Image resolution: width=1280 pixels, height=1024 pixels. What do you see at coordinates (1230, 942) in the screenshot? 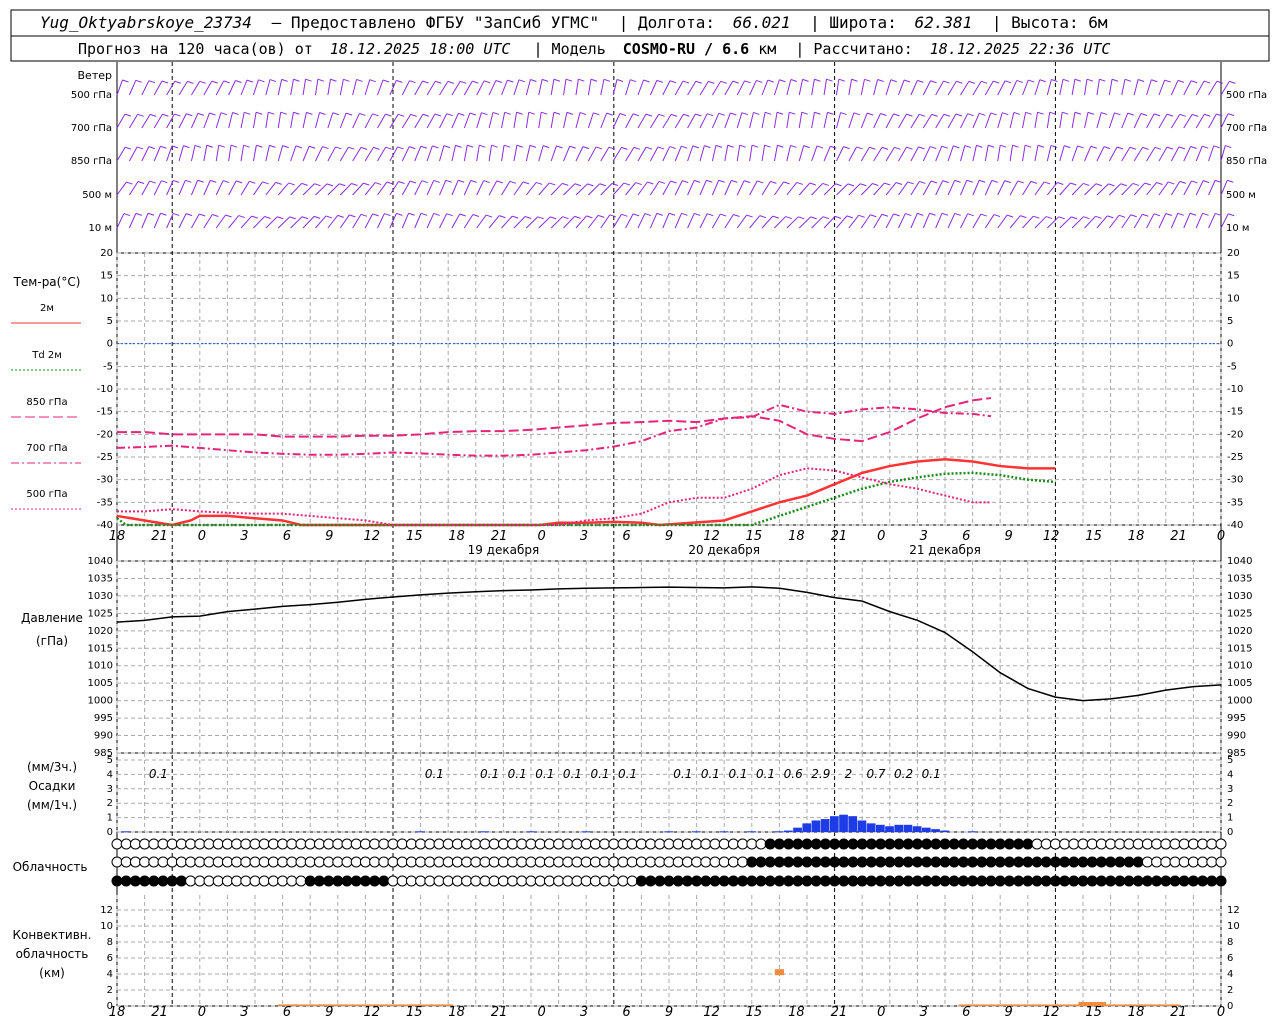
I see `conv-tick-right: 8` at bounding box center [1230, 942].